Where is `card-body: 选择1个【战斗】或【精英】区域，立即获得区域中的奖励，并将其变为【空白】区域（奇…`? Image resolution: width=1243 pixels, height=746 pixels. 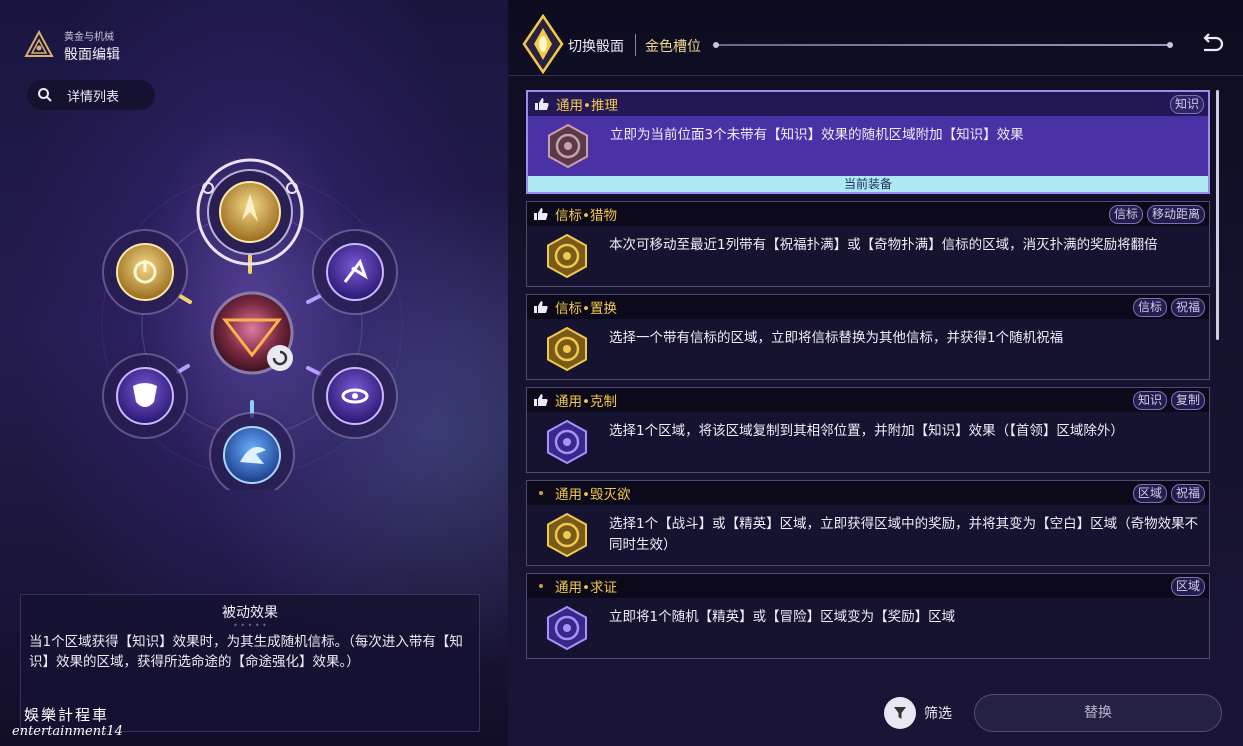
card-body: 选择1个【战斗】或【精英】区域，立即获得区域中的奖励，并将其变为【空白】区域（奇… is located at coordinates (868, 535).